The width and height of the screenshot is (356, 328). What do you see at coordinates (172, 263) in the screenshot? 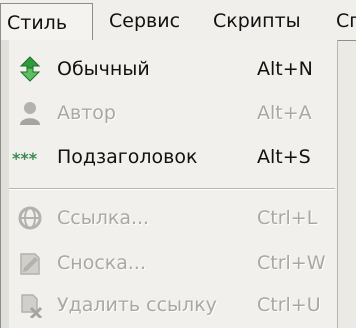
I see `menu-item-footnote: Сноска... Ctrl+W` at bounding box center [172, 263].